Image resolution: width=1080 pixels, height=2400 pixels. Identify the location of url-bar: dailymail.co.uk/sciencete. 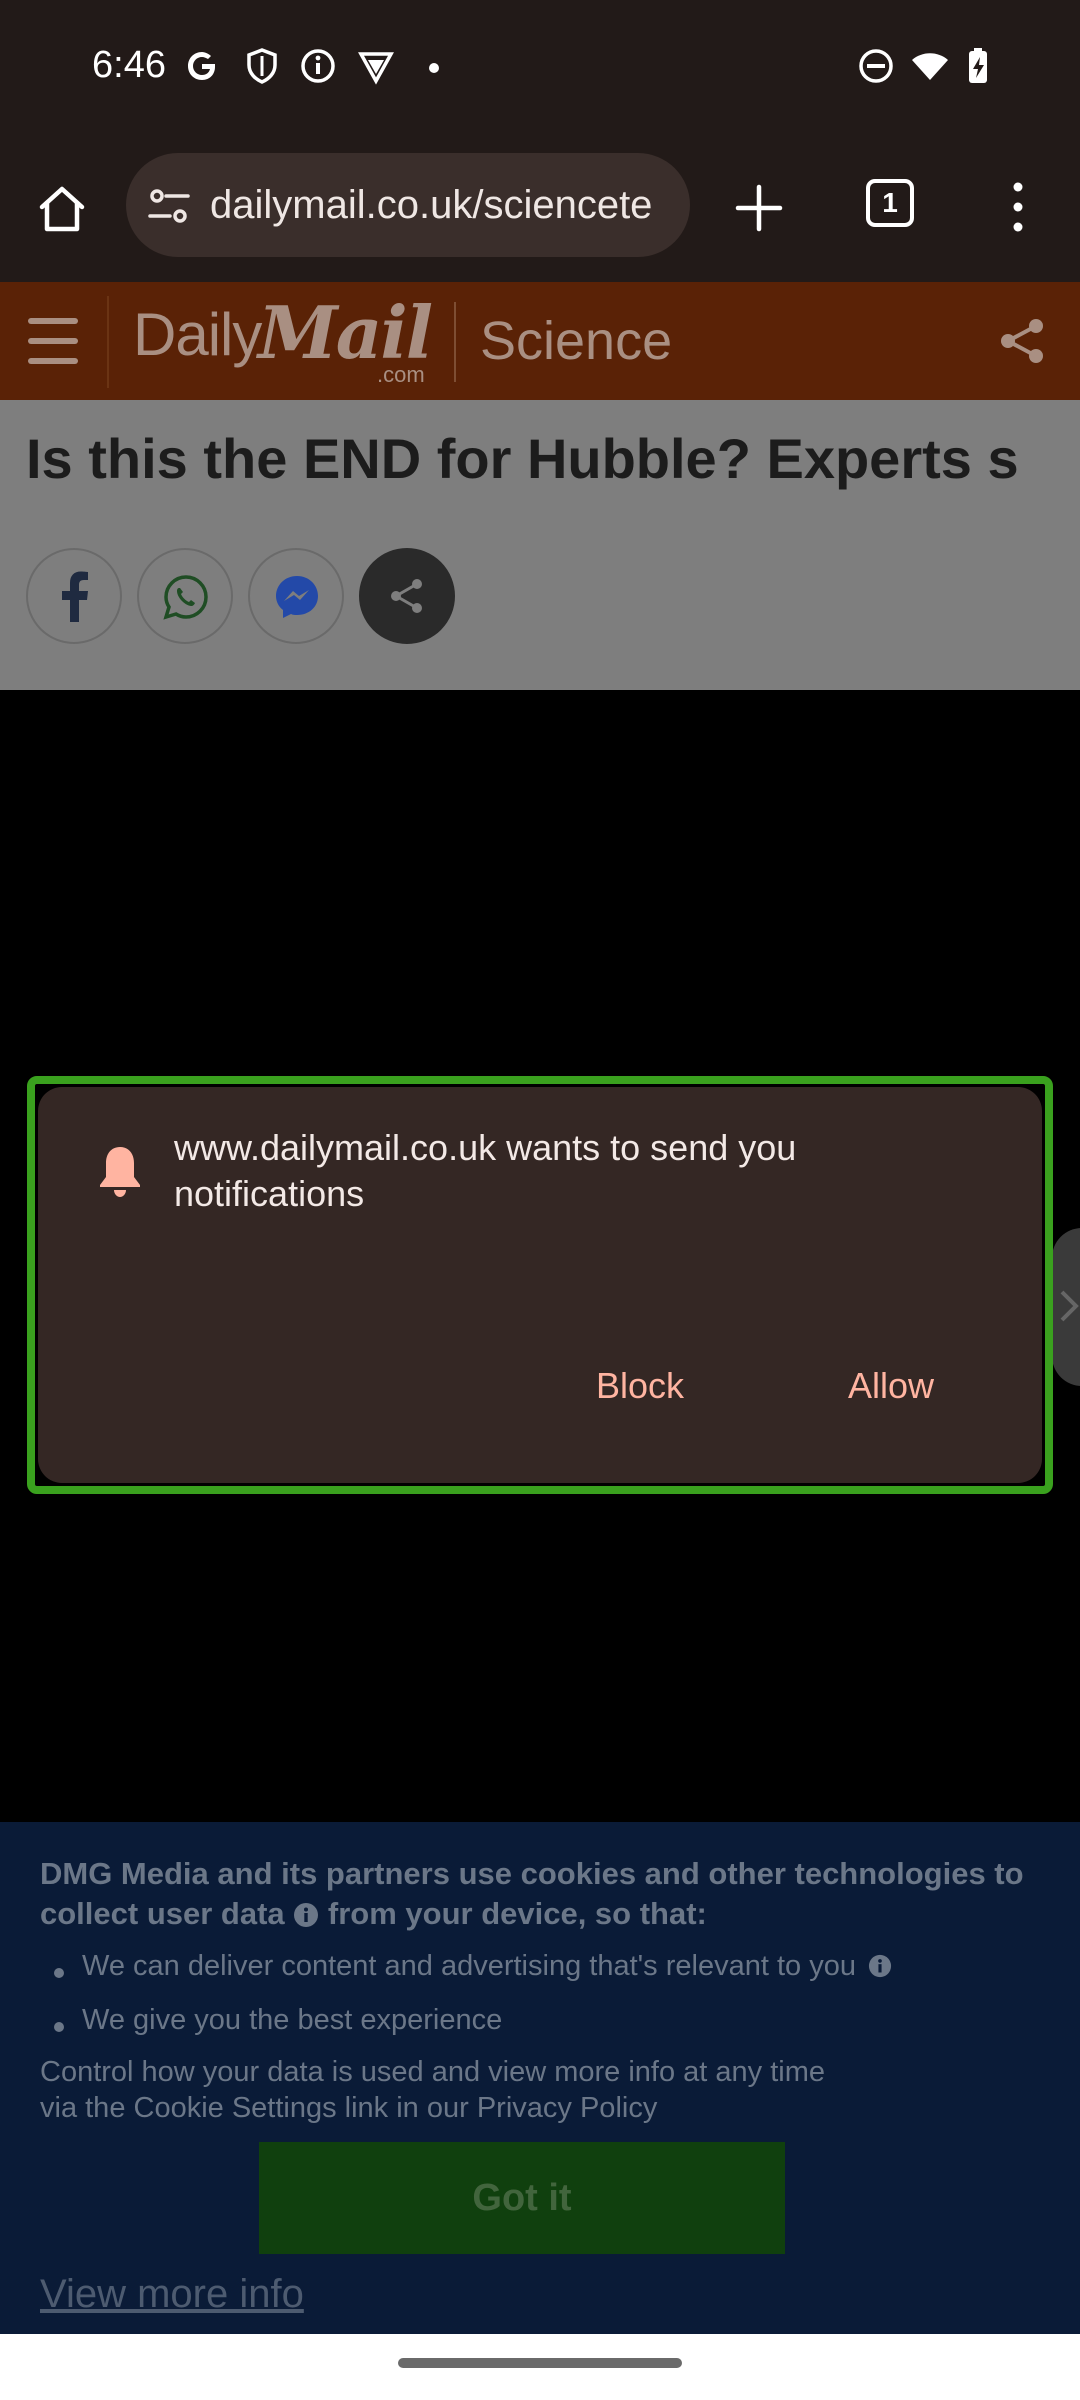
(408, 205).